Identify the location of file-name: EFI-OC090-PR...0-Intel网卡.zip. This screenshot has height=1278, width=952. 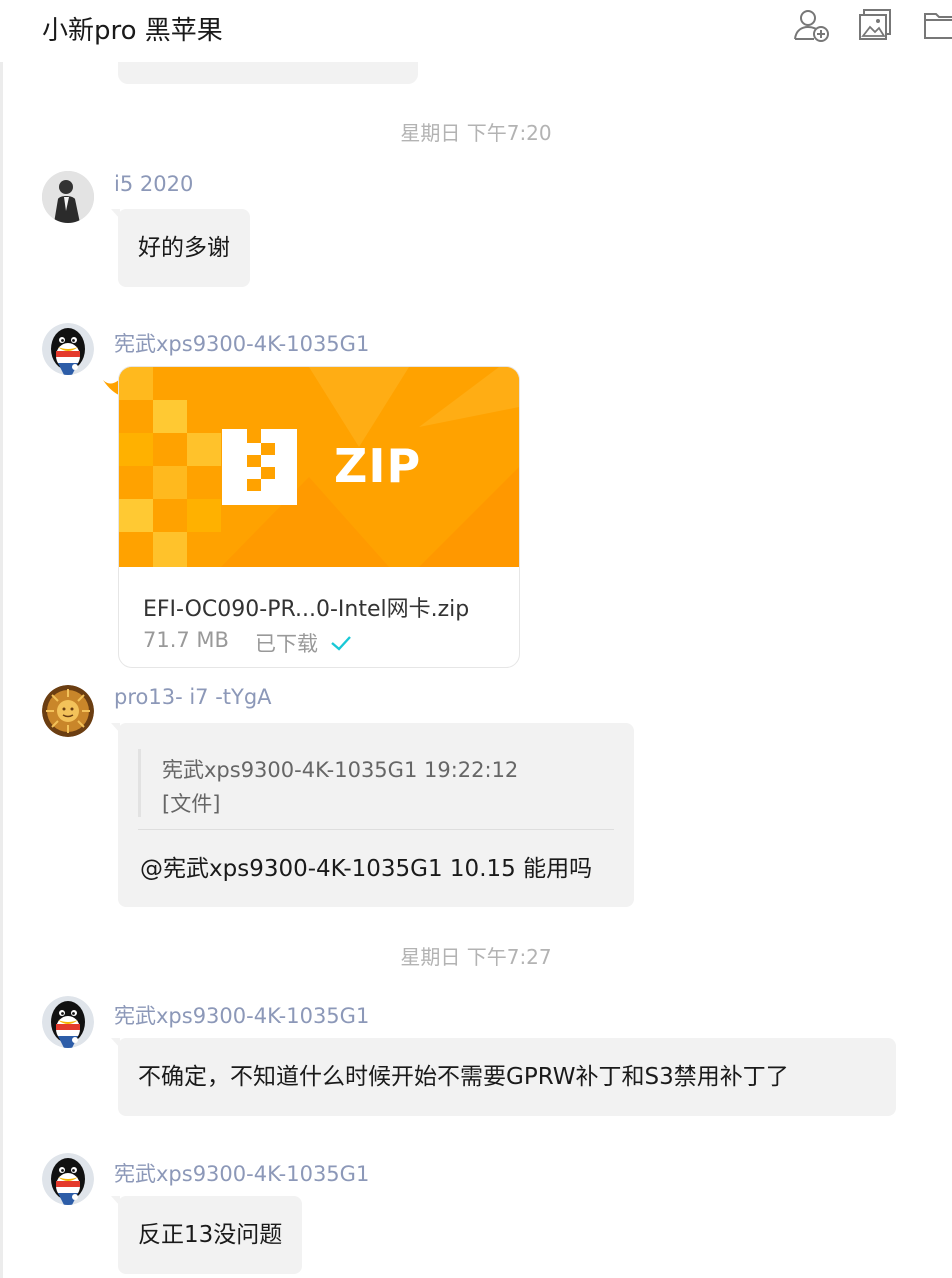
(306, 609).